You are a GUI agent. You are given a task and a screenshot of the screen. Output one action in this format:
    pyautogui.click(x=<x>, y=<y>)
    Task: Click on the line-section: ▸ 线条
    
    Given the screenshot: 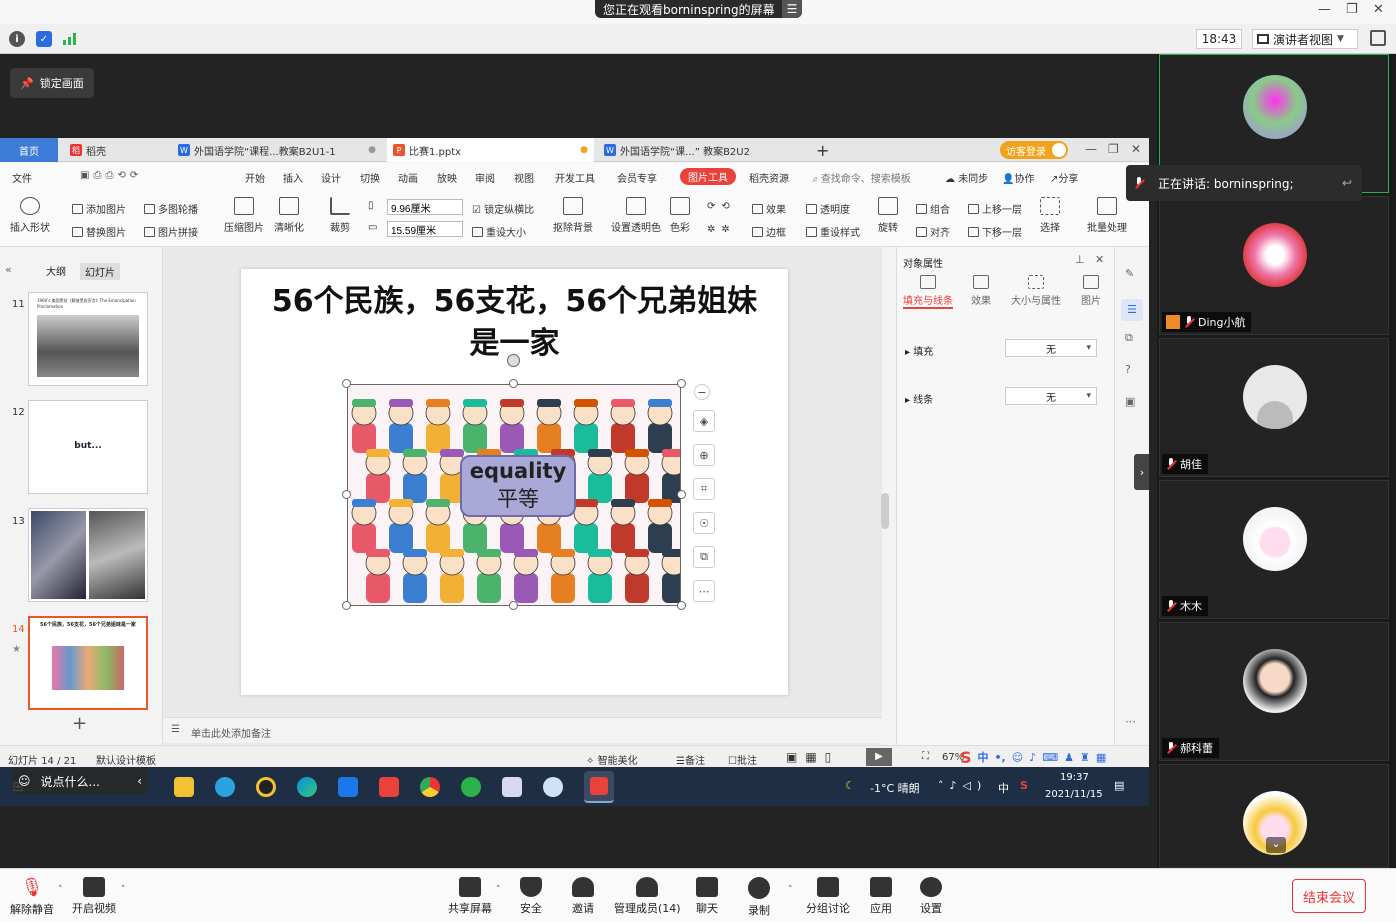 What is the action you would take?
    pyautogui.click(x=919, y=398)
    